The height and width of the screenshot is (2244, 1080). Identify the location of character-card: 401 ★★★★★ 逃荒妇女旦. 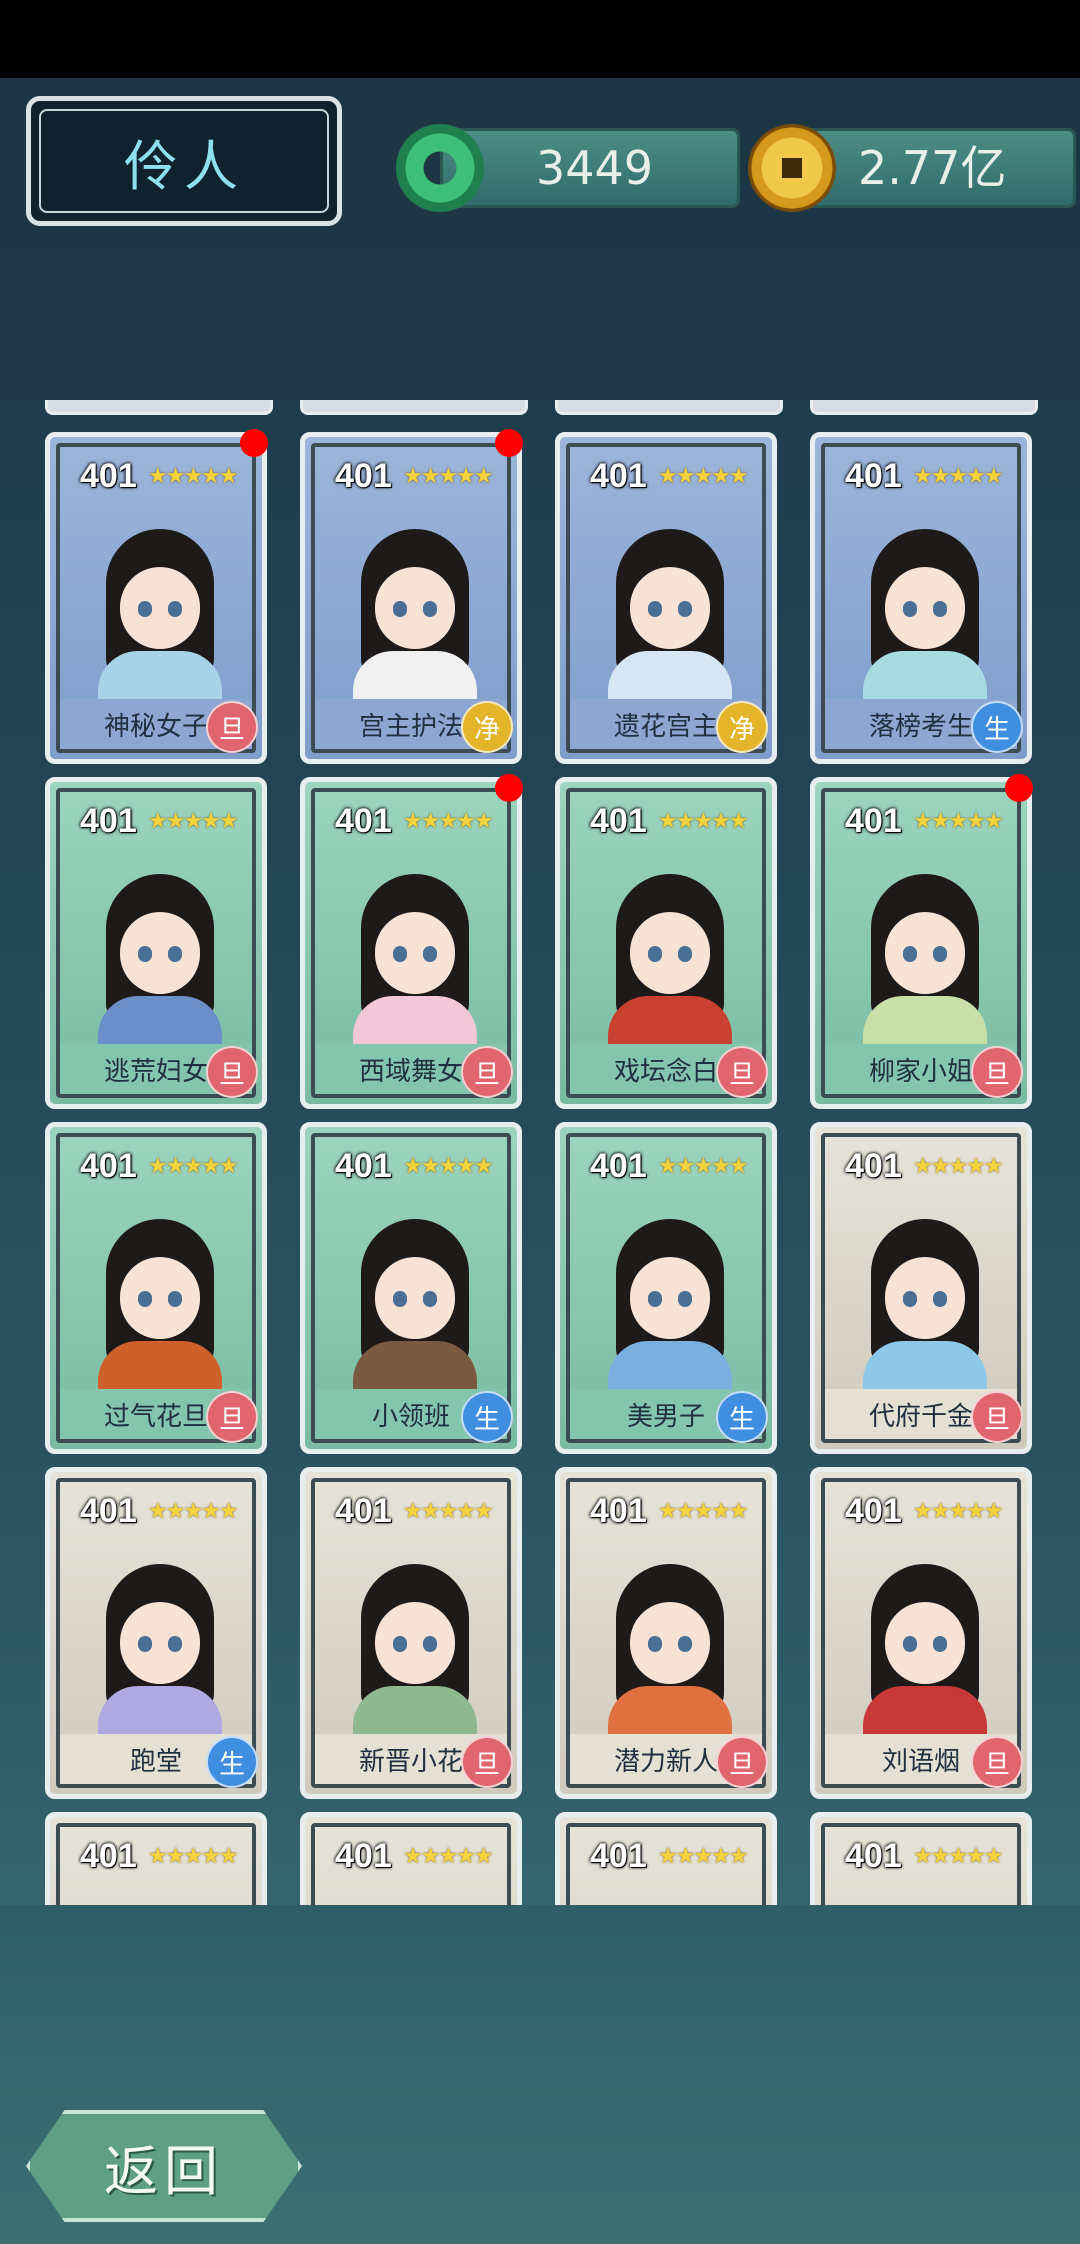
(156, 943).